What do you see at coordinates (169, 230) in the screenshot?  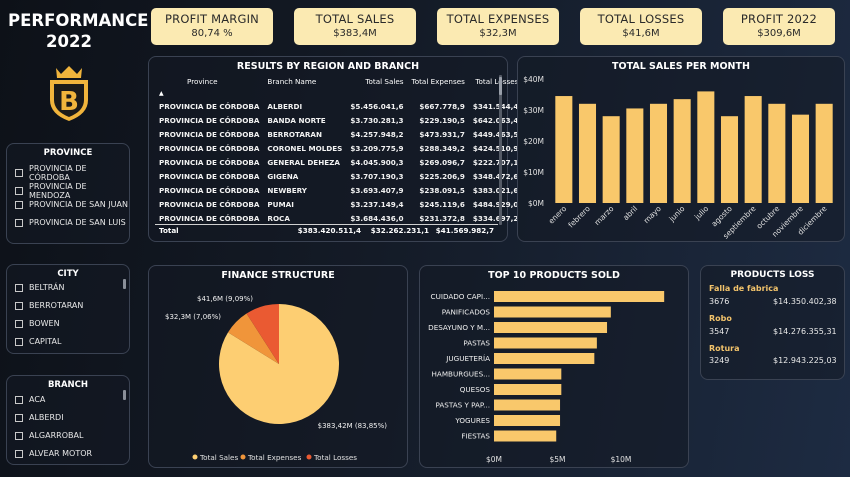 I see `total-label: Total` at bounding box center [169, 230].